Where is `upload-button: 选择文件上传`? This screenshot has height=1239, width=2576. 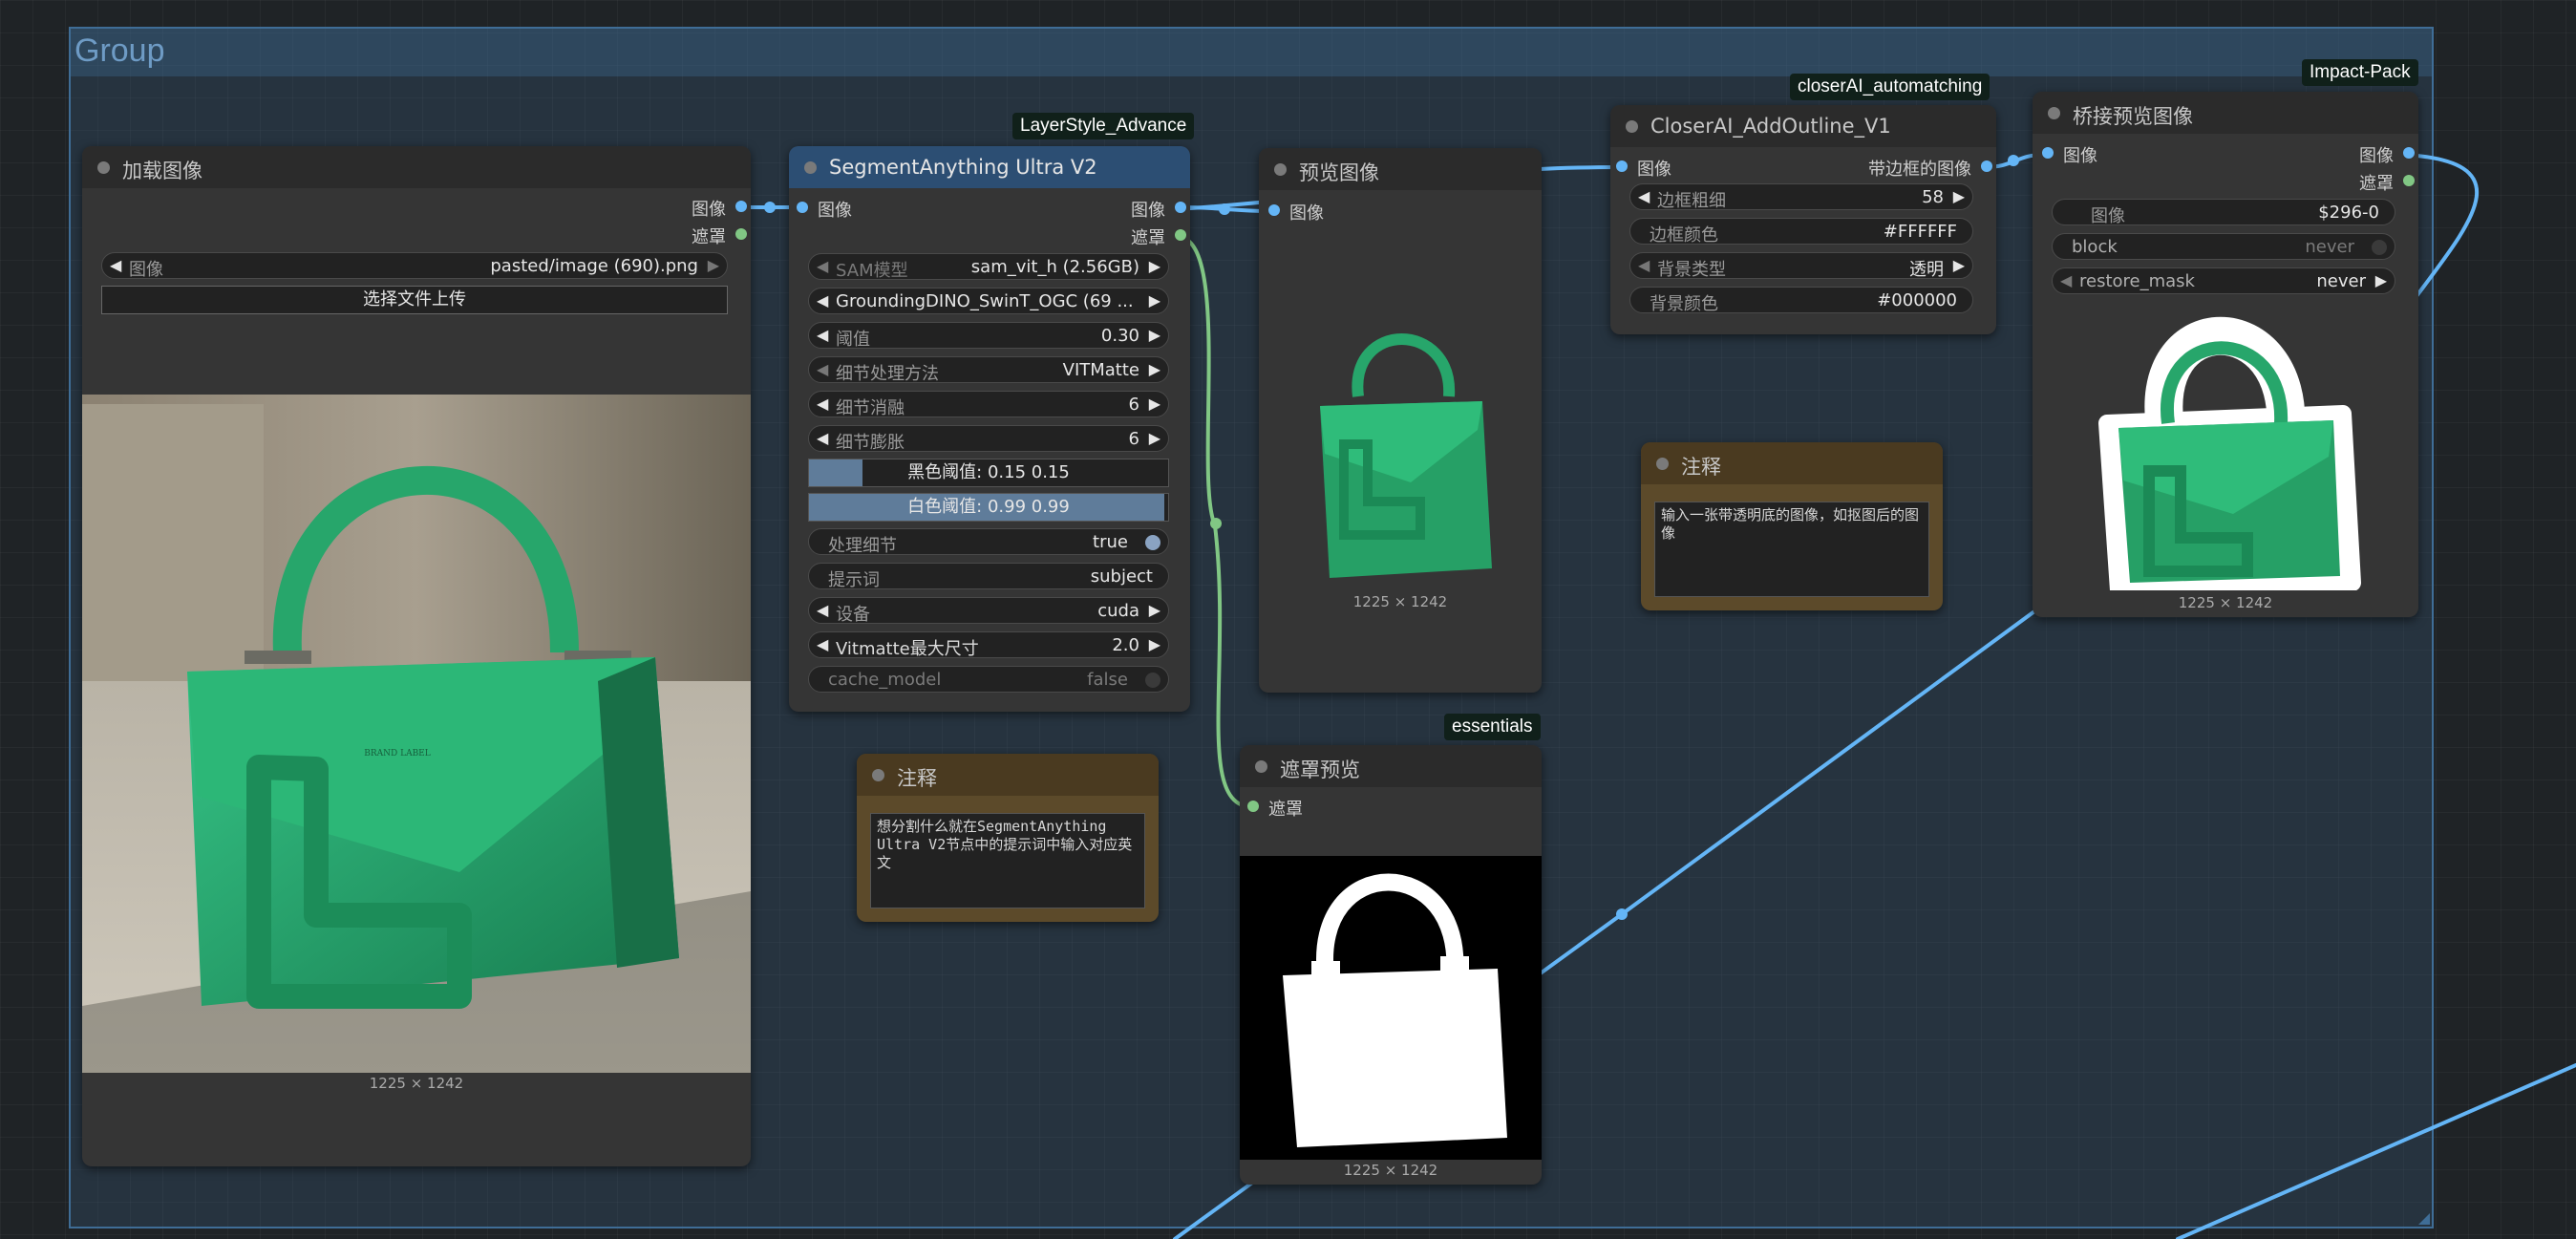 upload-button: 选择文件上传 is located at coordinates (415, 300).